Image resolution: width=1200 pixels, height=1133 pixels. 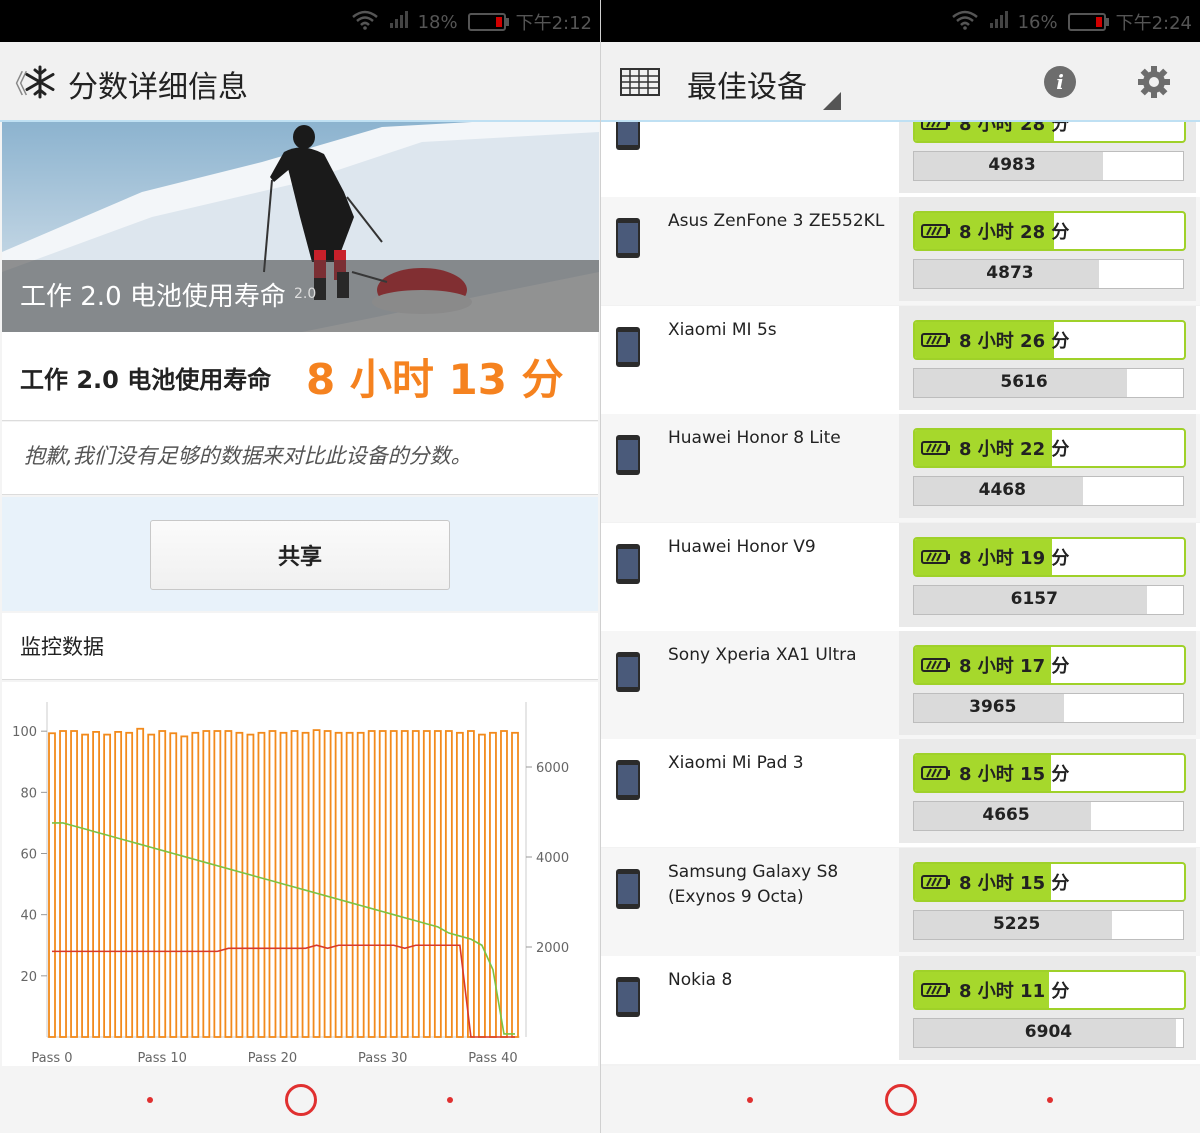 What do you see at coordinates (1014, 883) in the screenshot?
I see `battery-life-label: 8 小时 15 分` at bounding box center [1014, 883].